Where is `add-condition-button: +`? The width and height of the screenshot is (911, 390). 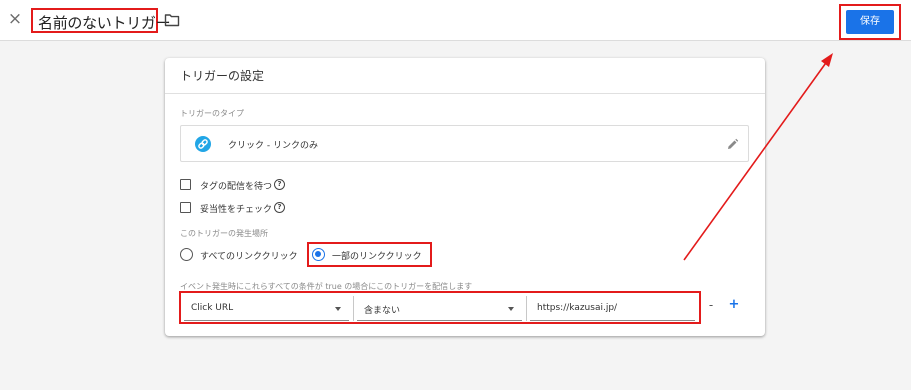 add-condition-button: + is located at coordinates (734, 305).